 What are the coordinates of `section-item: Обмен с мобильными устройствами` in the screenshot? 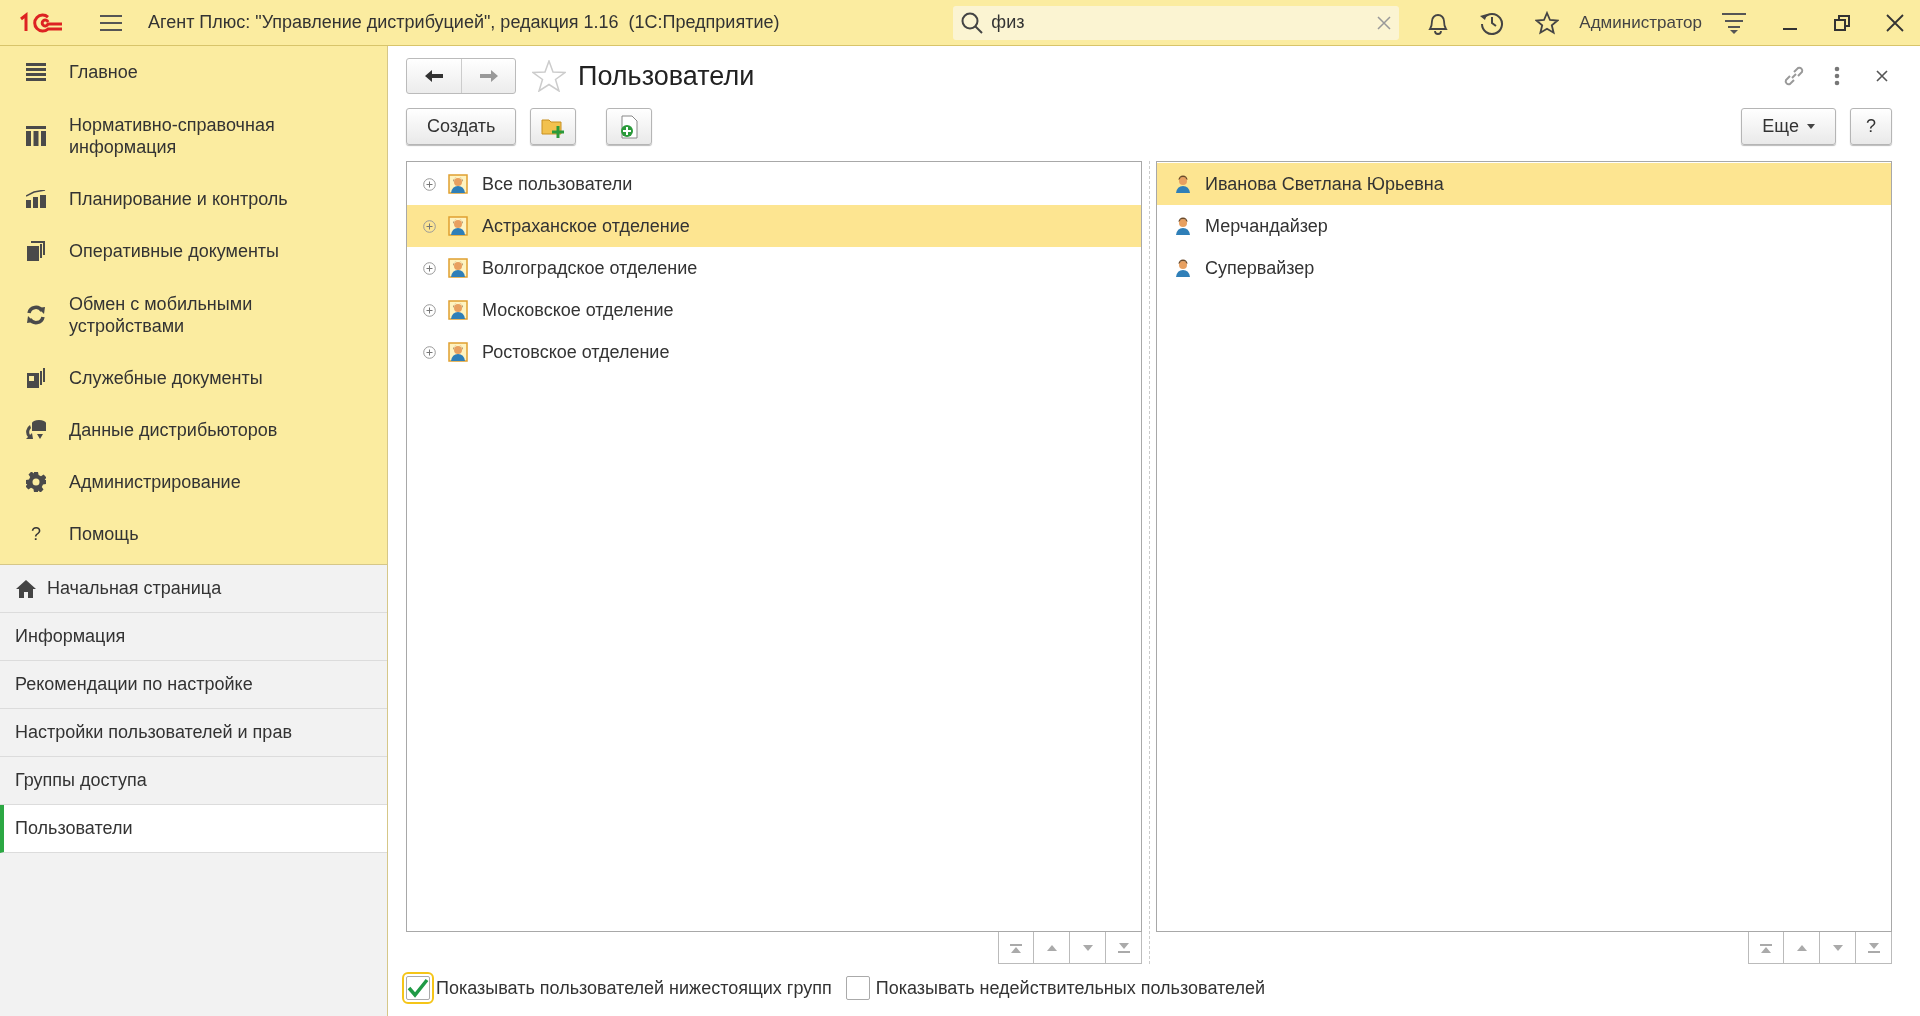 It's located at (193, 314).